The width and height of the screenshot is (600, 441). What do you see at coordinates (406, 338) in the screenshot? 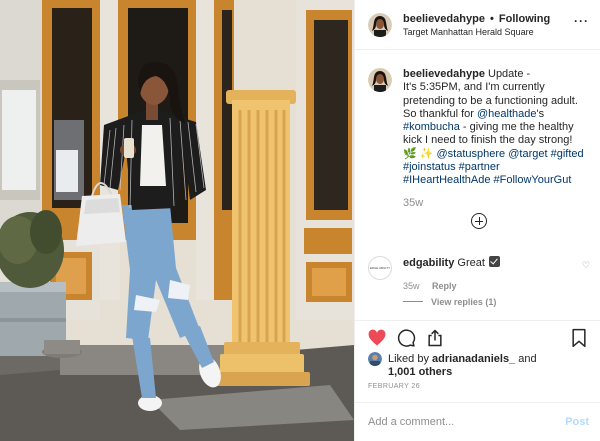
I see `comment-icon` at bounding box center [406, 338].